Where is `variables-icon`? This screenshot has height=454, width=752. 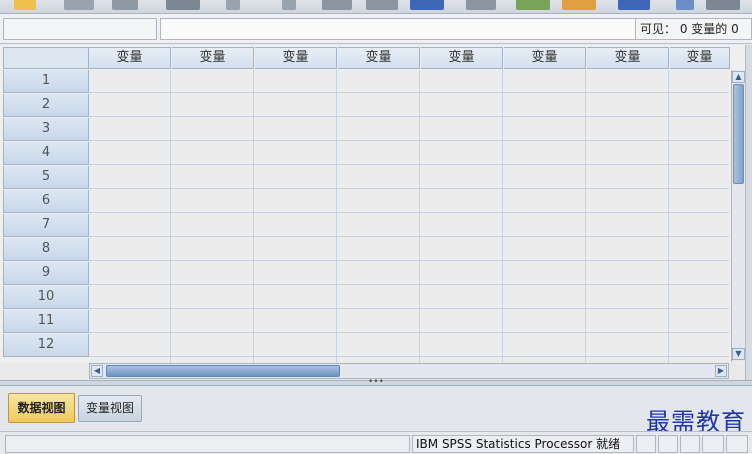
variables-icon is located at coordinates (427, 5).